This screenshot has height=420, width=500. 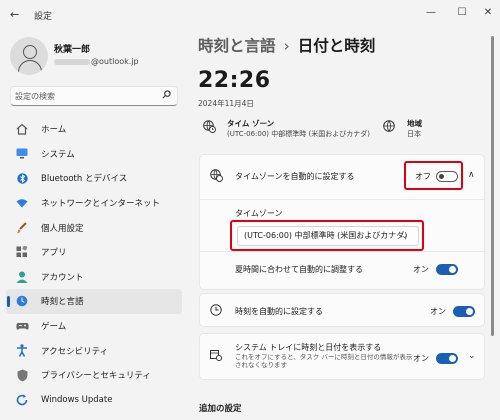 I want to click on maximize-button: ☐, so click(x=462, y=13).